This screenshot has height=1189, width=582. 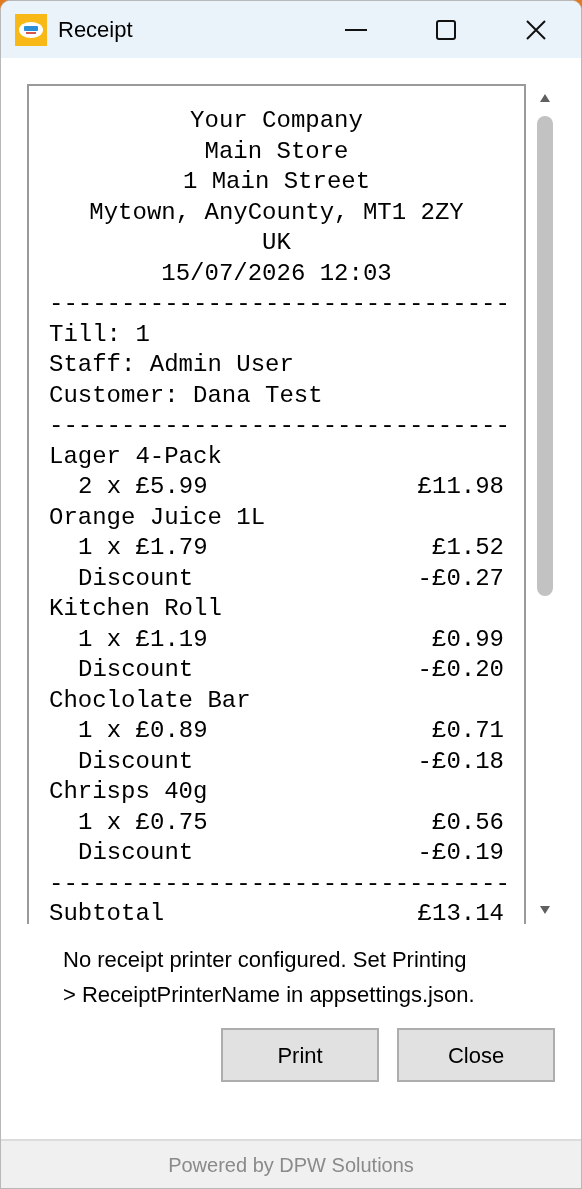 I want to click on maximize-icon, so click(x=446, y=29).